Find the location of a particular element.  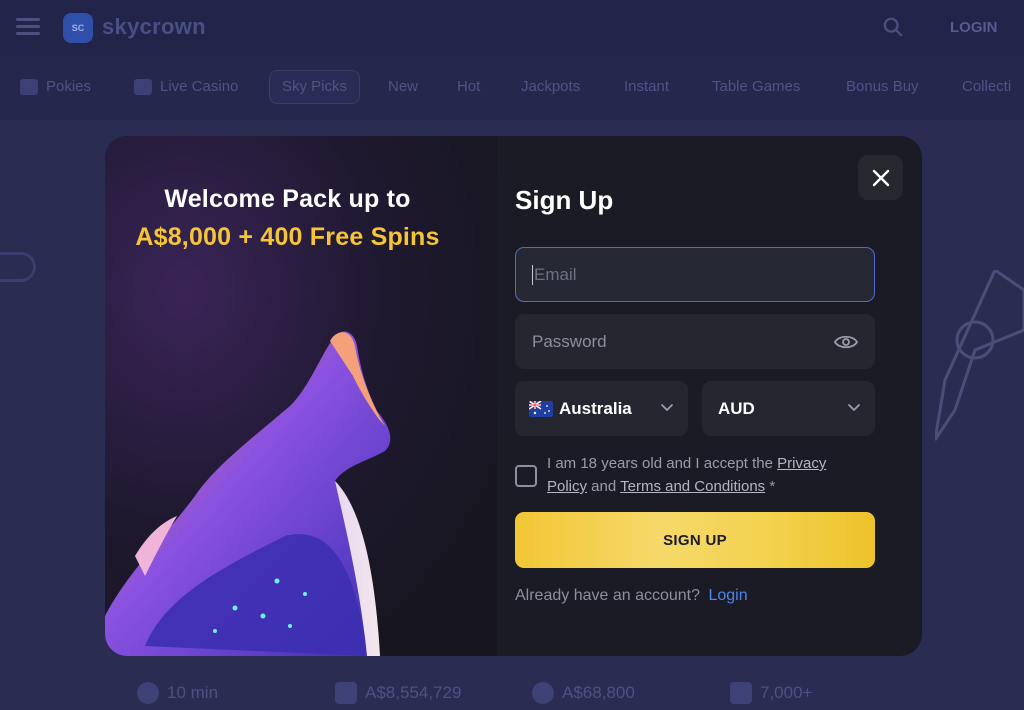

category-collections: Collecti is located at coordinates (986, 87).